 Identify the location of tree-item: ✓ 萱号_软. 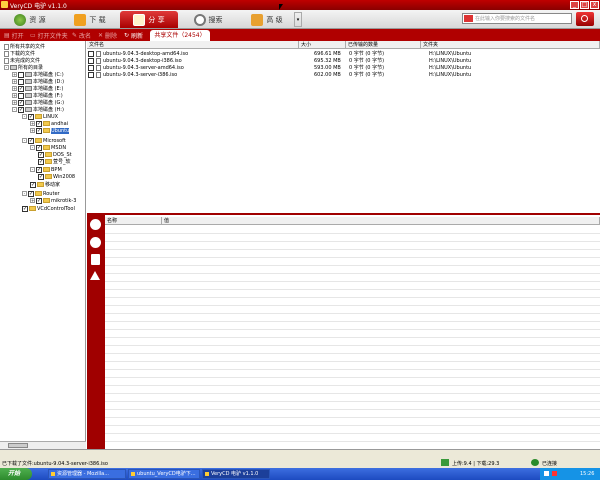
(54, 161).